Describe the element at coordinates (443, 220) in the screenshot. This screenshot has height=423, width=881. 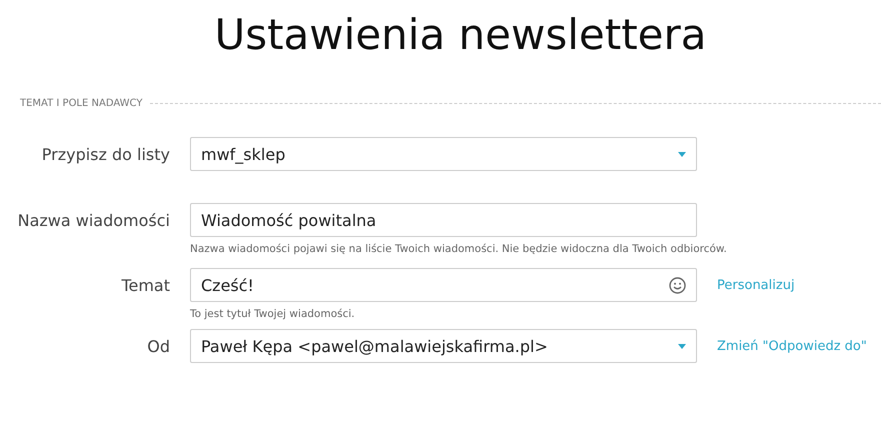
I see `input-field: Wiadomość powitalna` at that location.